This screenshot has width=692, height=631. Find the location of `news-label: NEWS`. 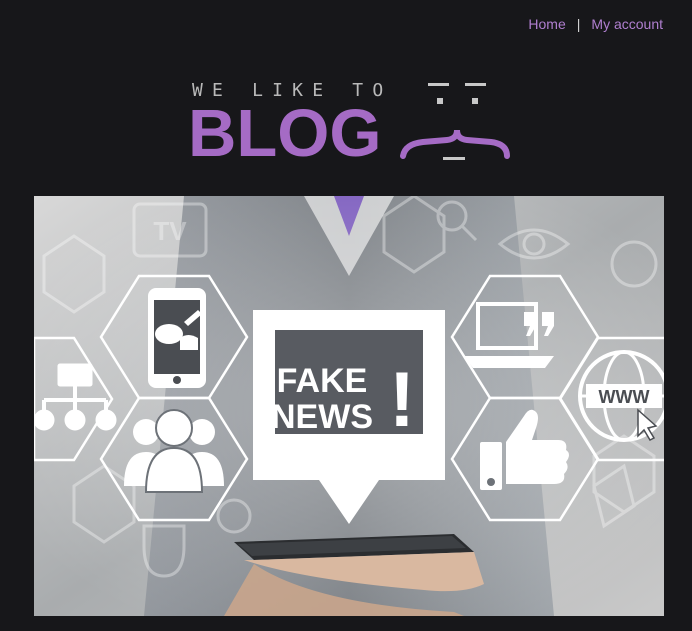

news-label: NEWS is located at coordinates (322, 417).